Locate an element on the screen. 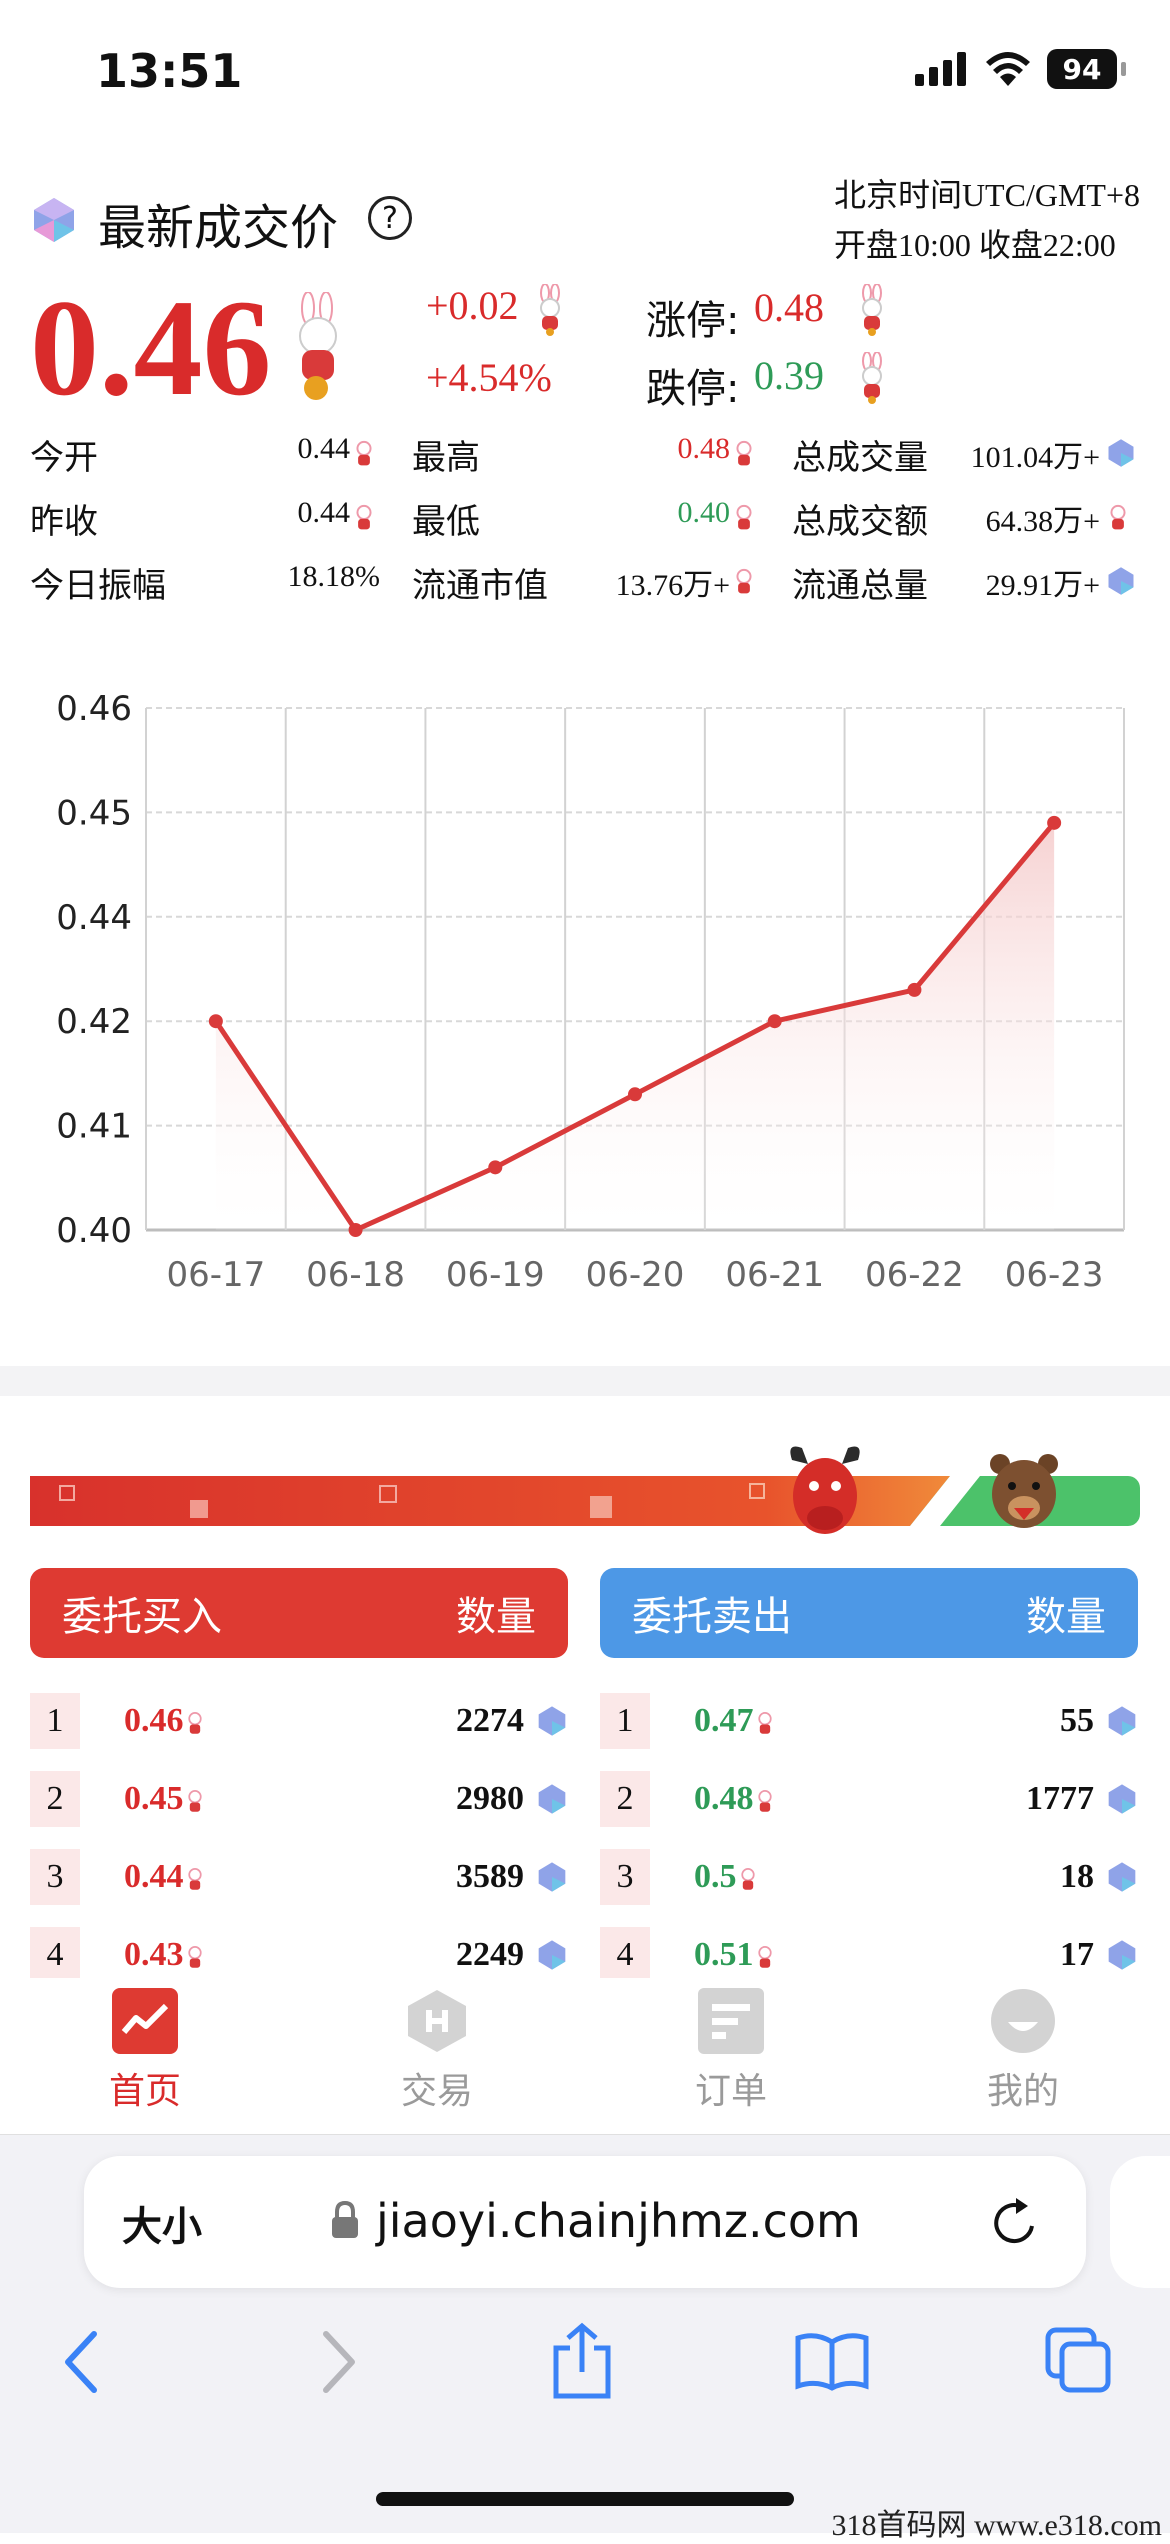 This screenshot has height=2544, width=1170. stat-low-label: 最低 is located at coordinates (446, 522).